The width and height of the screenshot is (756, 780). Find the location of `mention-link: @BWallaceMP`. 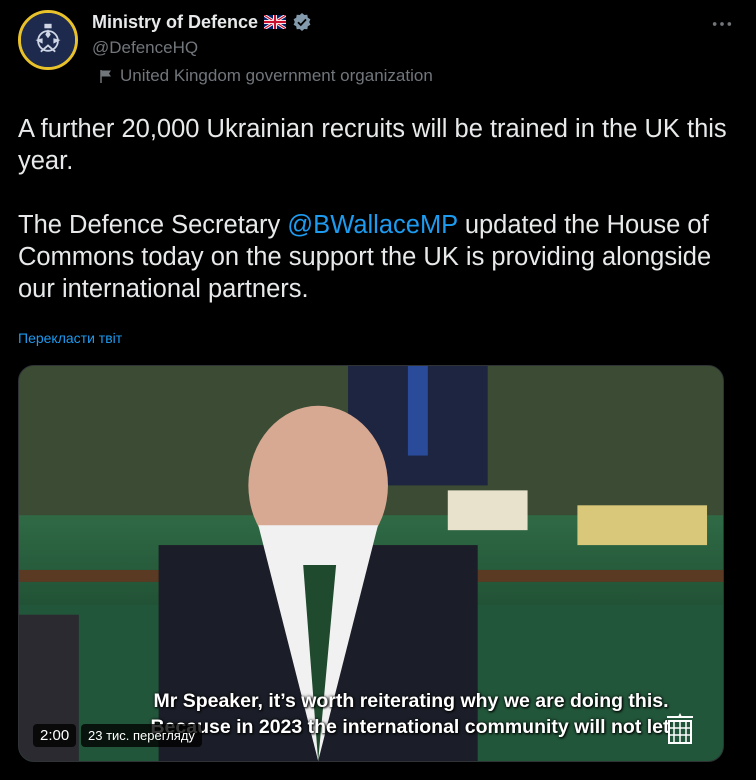

mention-link: @BWallaceMP is located at coordinates (372, 225).